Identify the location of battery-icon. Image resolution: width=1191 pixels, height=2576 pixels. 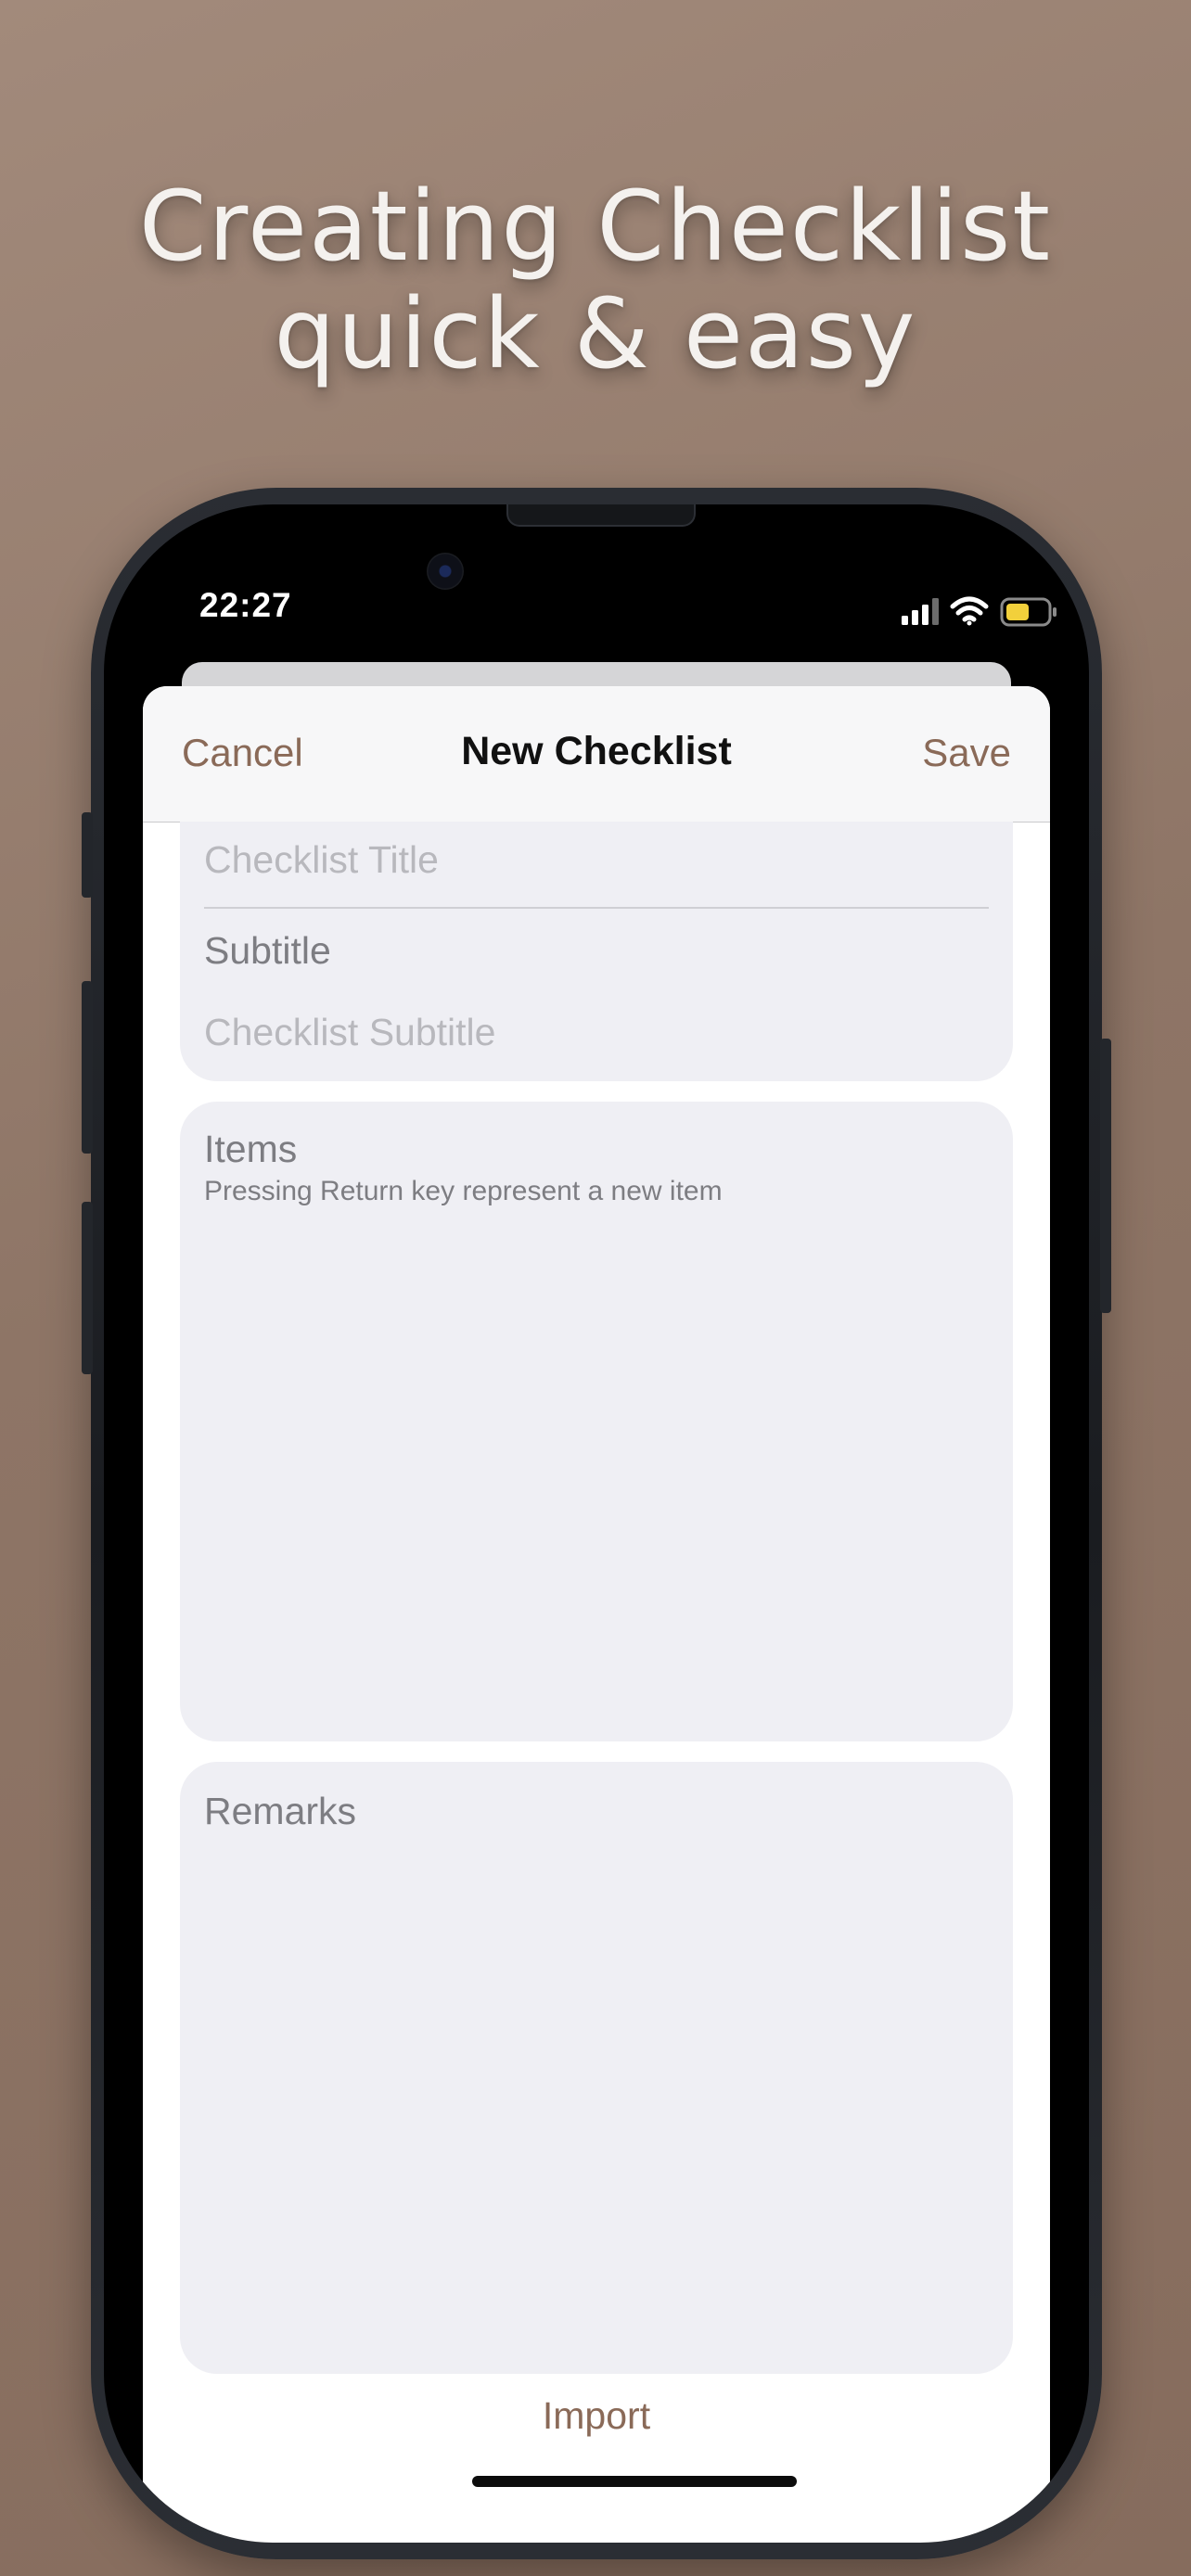
(1028, 612).